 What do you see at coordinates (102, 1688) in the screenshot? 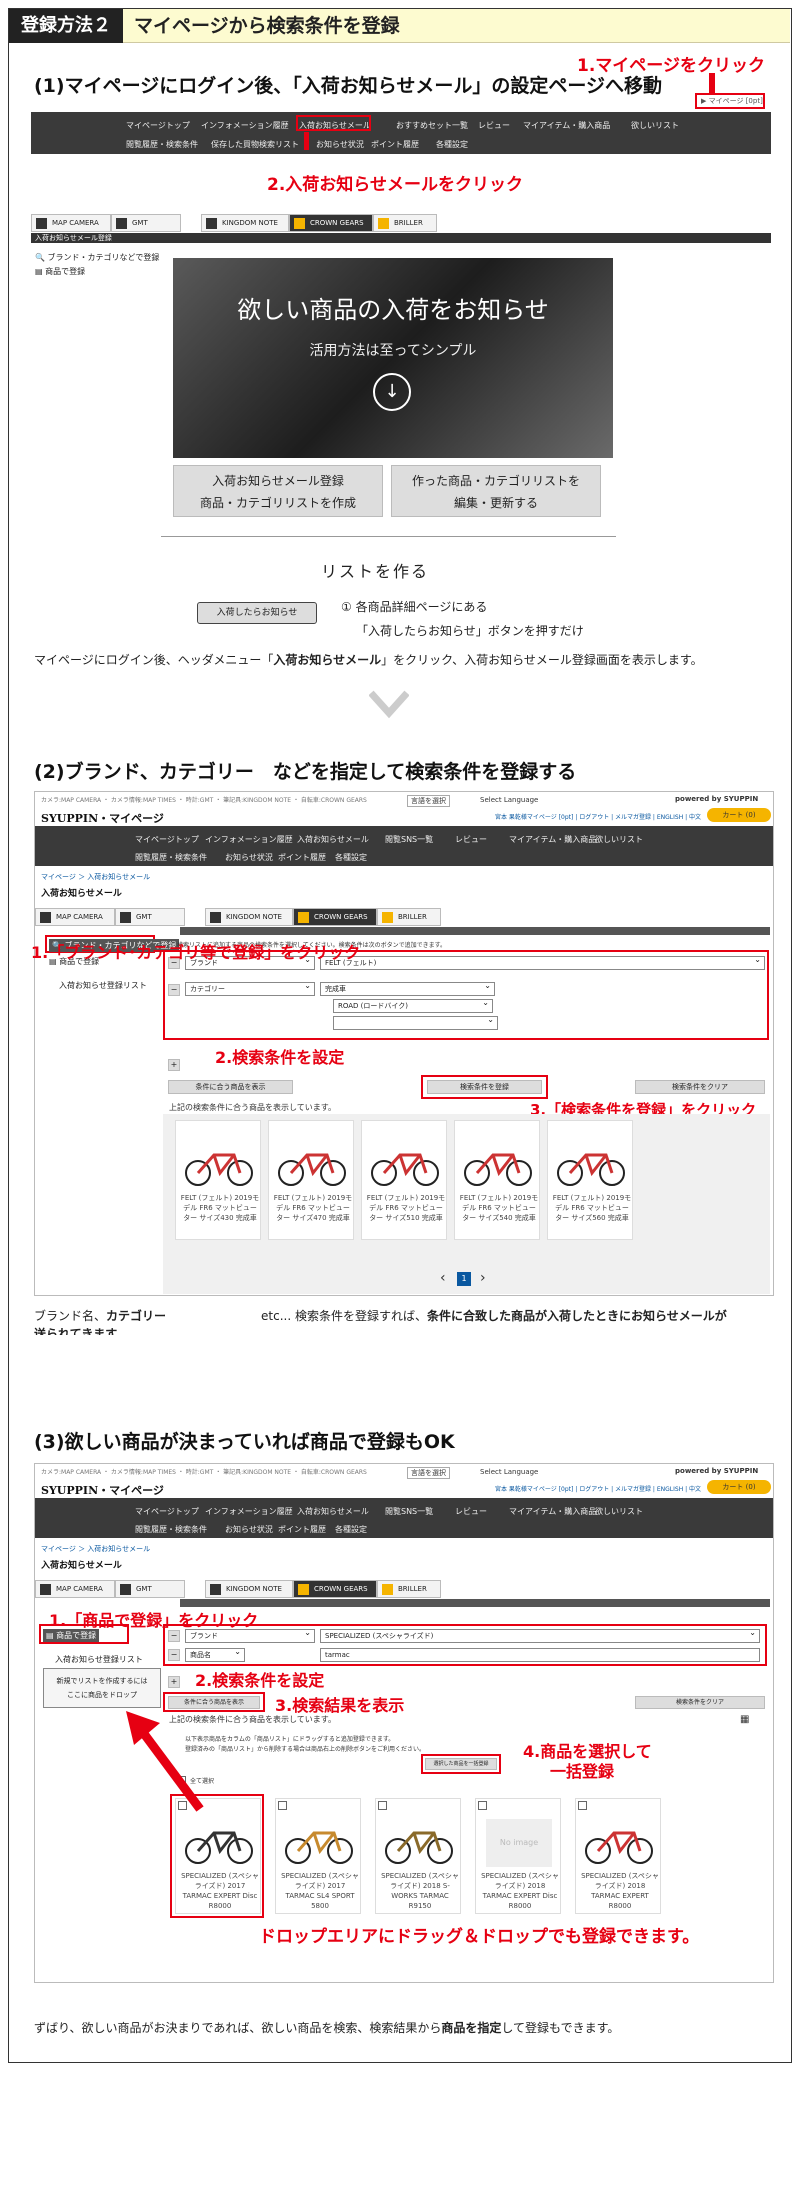
I see `drop-area: 新規でリストを作成するには ここに商品をドロップ` at bounding box center [102, 1688].